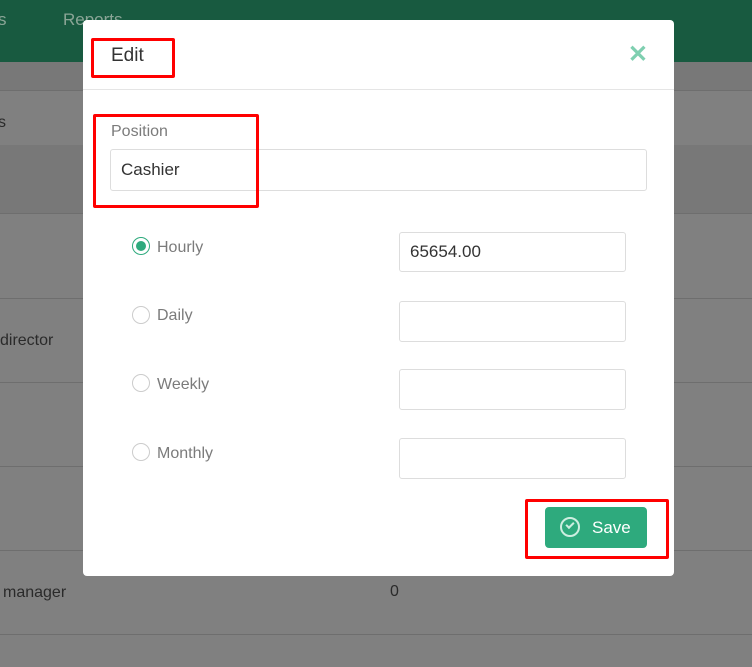 This screenshot has height=667, width=752. Describe the element at coordinates (180, 247) in the screenshot. I see `hourly-label: Hourly` at that location.